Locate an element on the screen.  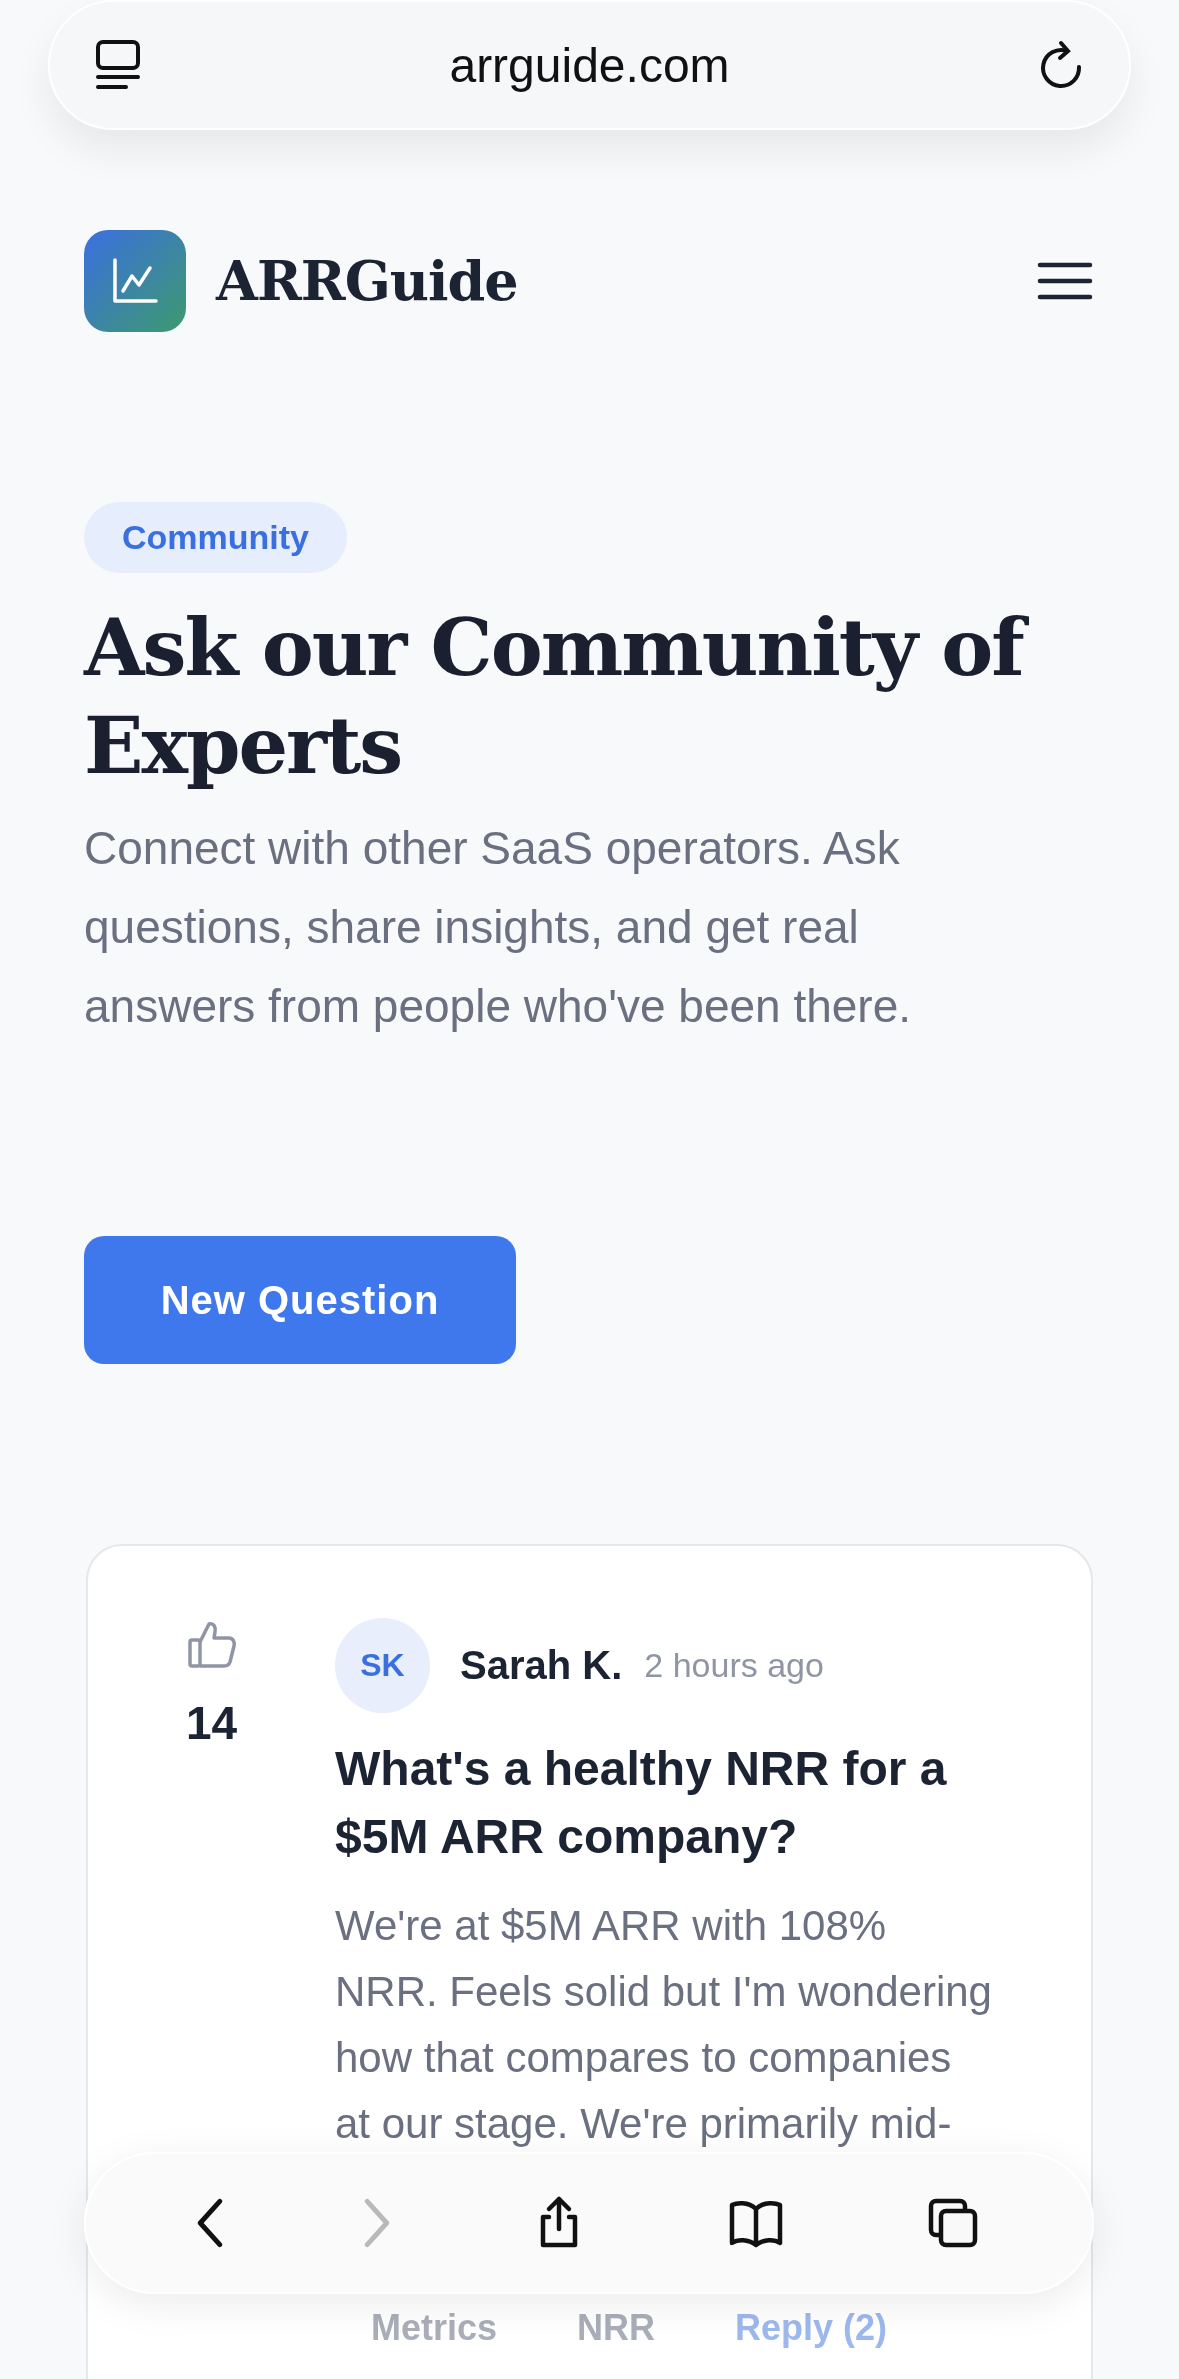
back-button is located at coordinates (209, 2223).